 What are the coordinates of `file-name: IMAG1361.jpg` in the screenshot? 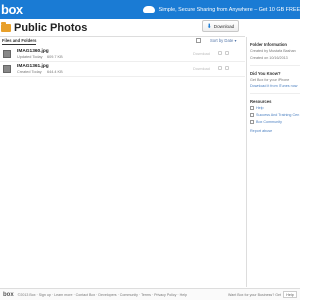 It's located at (33, 66).